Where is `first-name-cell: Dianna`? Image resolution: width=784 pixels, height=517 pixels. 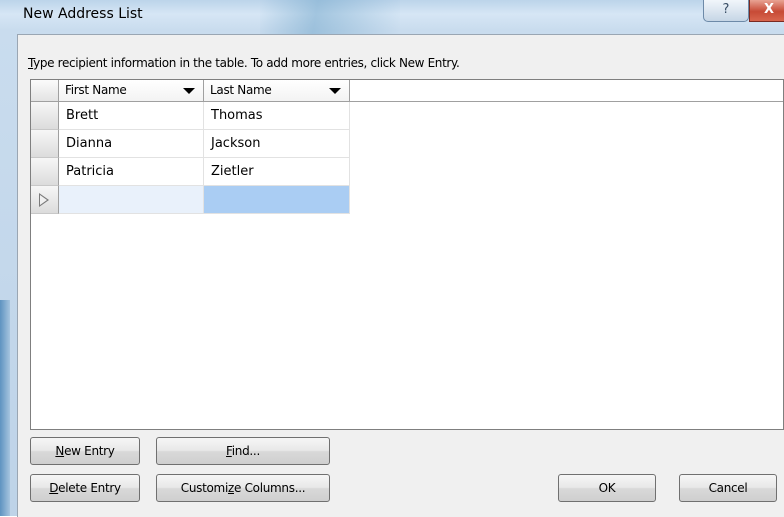
first-name-cell: Dianna is located at coordinates (131, 144).